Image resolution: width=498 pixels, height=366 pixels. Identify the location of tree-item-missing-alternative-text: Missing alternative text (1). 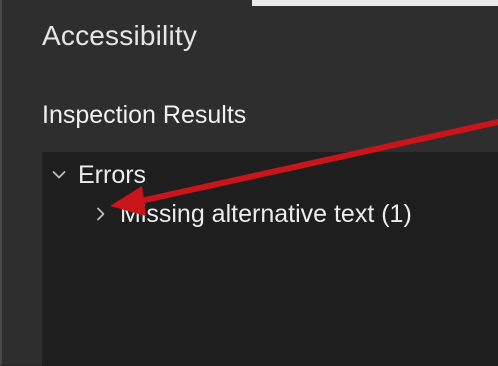
(252, 214).